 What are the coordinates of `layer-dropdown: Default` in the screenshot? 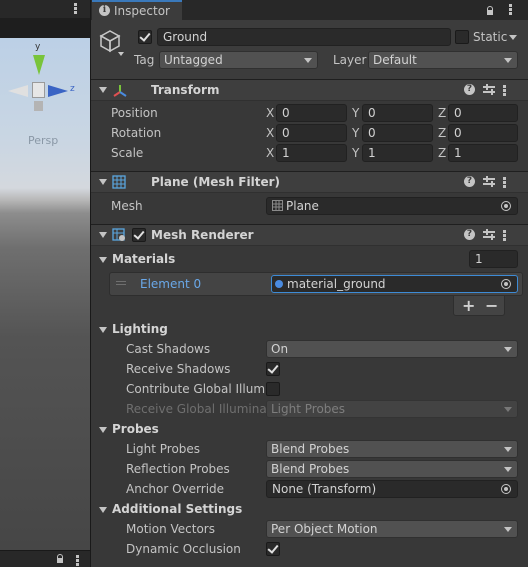 It's located at (443, 60).